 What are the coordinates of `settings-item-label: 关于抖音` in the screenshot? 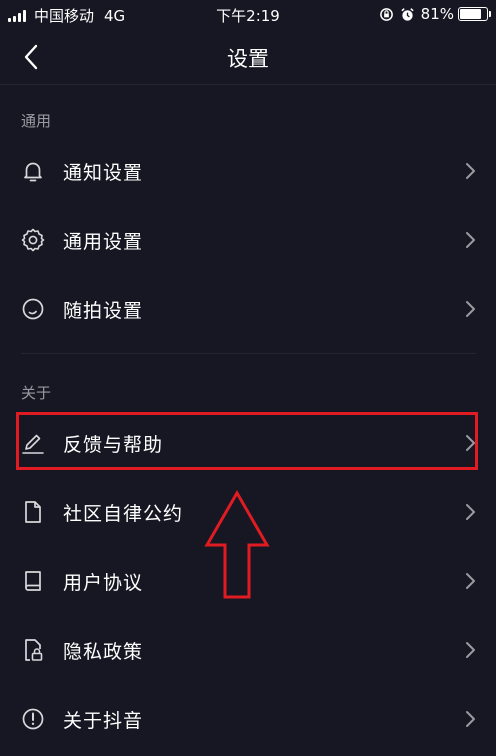 It's located at (103, 721).